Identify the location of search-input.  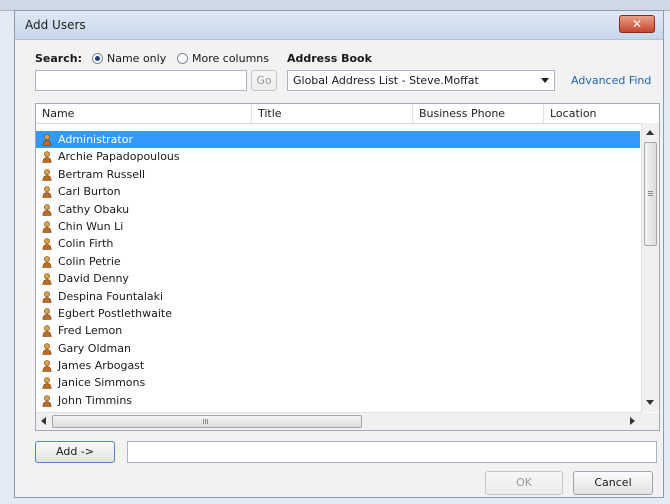
(141, 80).